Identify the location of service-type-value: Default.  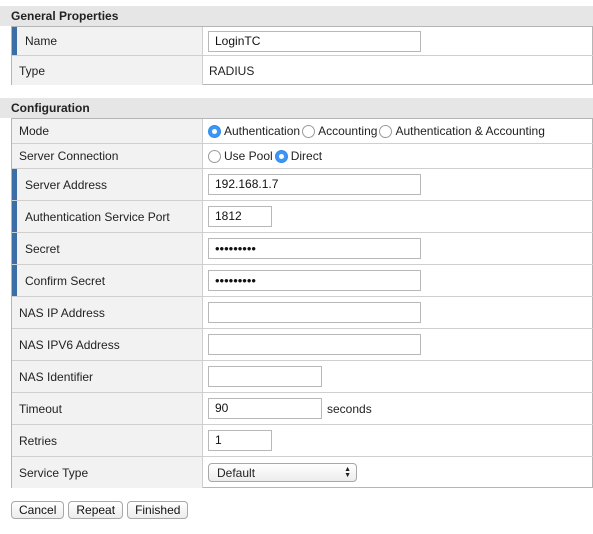
(236, 472).